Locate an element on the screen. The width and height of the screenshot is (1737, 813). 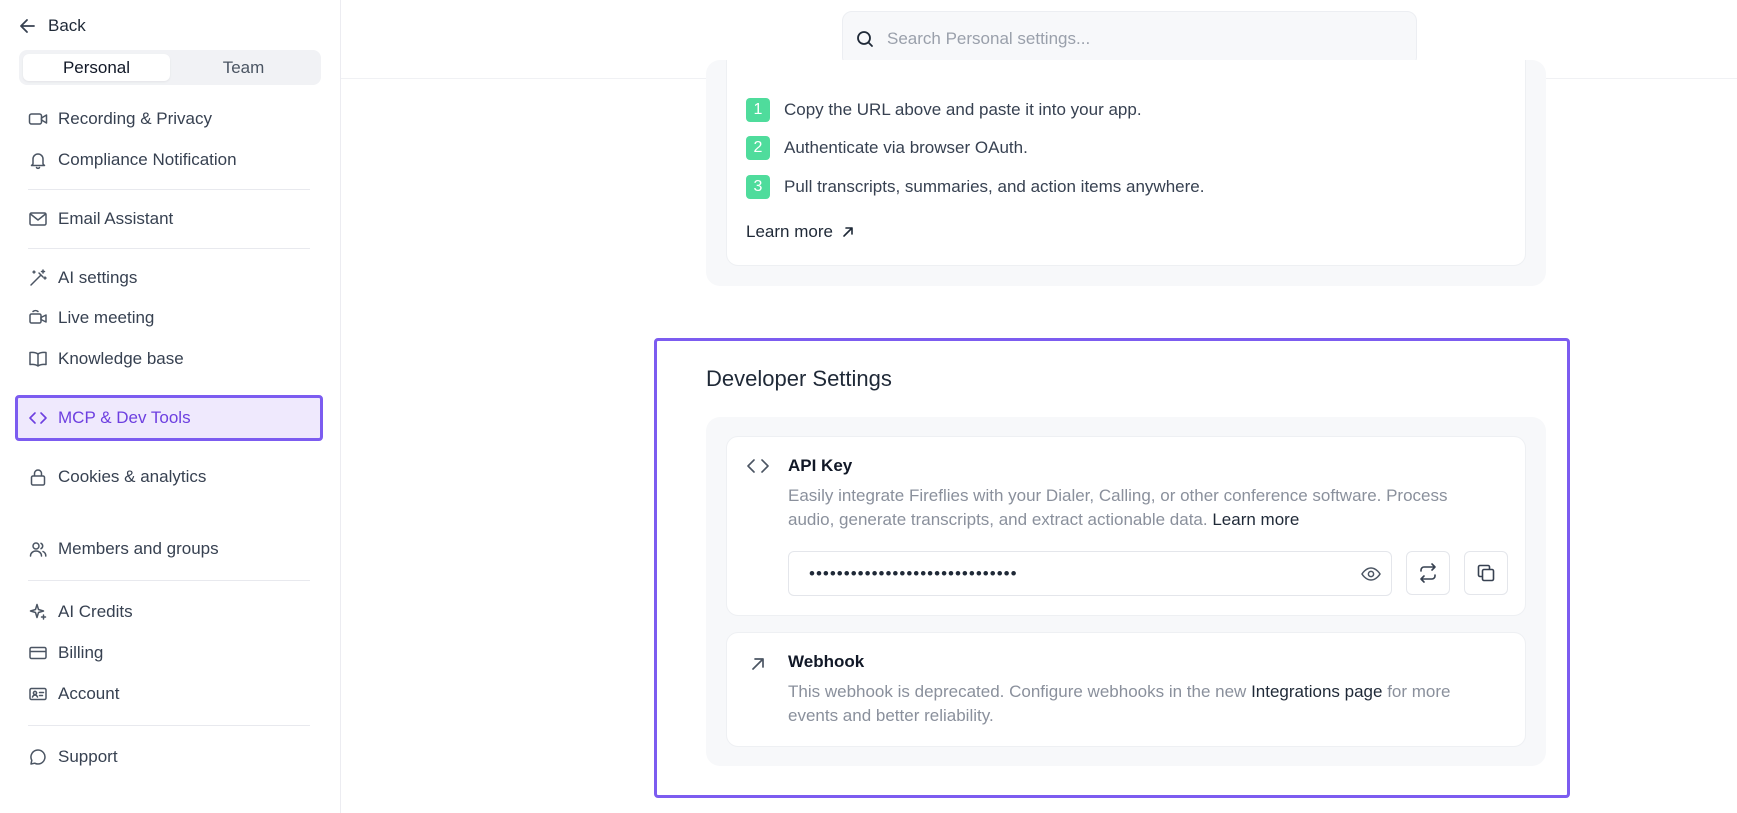
step-number-badge: 3 is located at coordinates (758, 187).